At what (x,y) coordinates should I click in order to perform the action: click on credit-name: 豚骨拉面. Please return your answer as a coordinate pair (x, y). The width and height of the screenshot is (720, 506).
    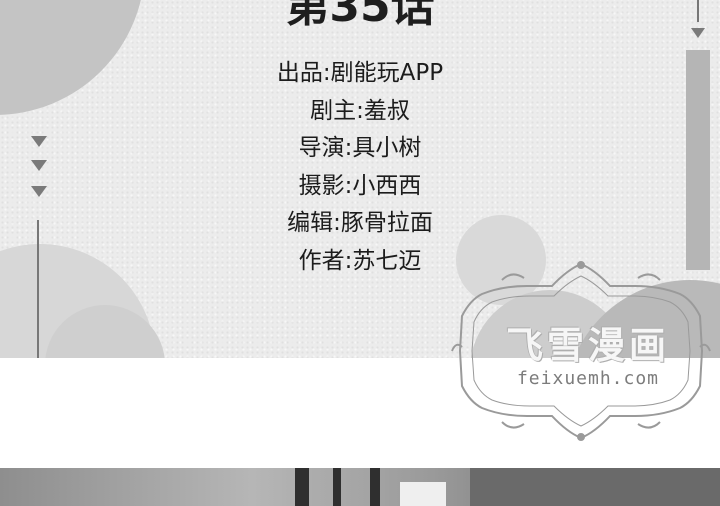
    Looking at the image, I should click on (386, 223).